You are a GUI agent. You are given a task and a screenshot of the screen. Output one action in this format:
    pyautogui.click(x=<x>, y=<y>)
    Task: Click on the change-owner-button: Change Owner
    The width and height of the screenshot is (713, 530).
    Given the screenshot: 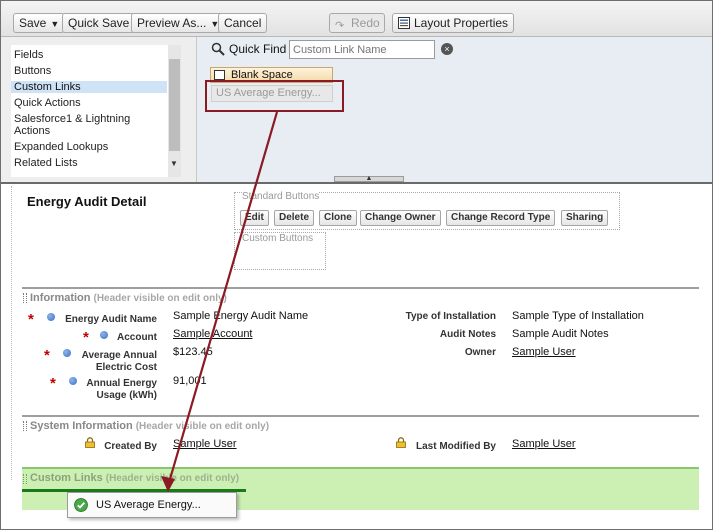 What is the action you would take?
    pyautogui.click(x=400, y=218)
    